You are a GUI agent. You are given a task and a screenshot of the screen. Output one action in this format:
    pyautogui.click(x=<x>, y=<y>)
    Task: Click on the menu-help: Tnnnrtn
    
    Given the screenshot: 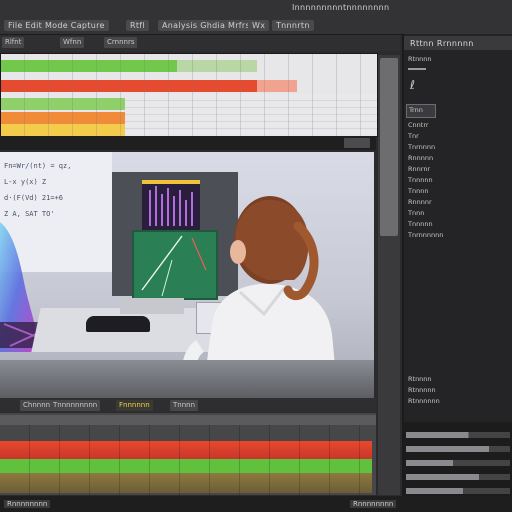 What is the action you would take?
    pyautogui.click(x=293, y=25)
    